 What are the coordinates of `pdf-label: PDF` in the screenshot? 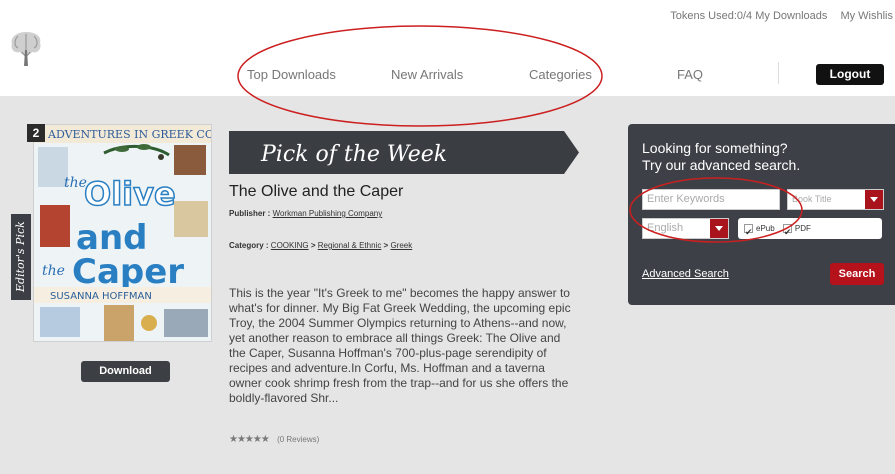 It's located at (802, 228).